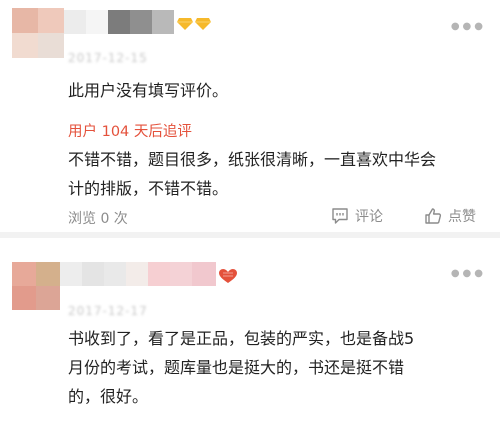 This screenshot has width=500, height=421. Describe the element at coordinates (130, 132) in the screenshot. I see `followup-label: 用户 104 天后追评` at that location.